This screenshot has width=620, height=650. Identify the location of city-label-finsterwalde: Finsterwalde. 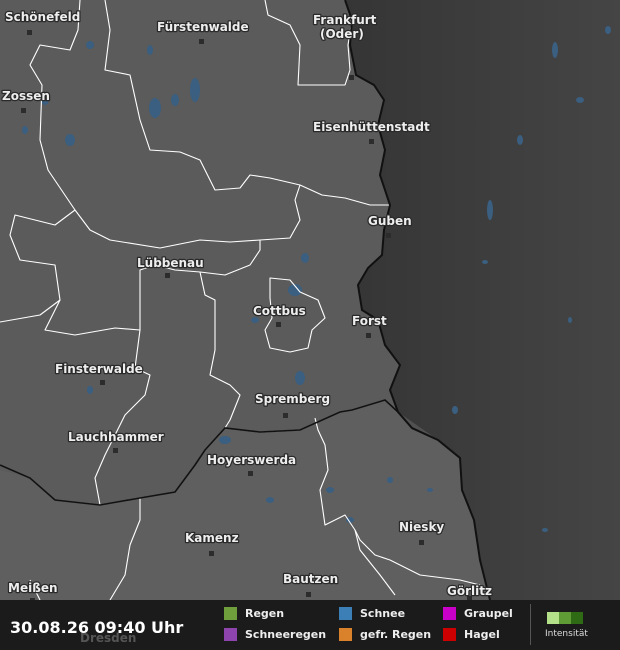
(99, 369).